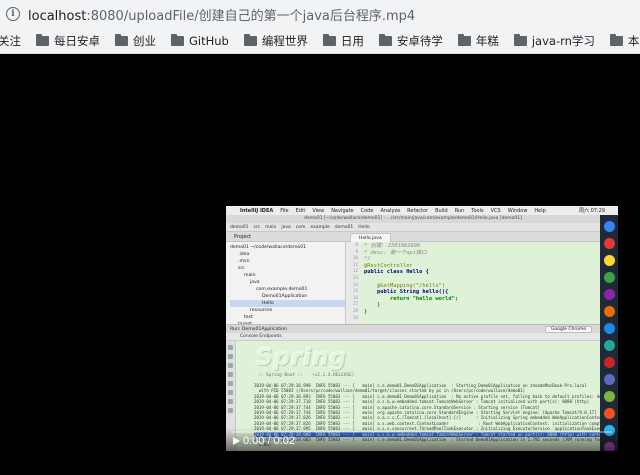  Describe the element at coordinates (209, 40) in the screenshot. I see `bookmark-label: GitHub` at that location.